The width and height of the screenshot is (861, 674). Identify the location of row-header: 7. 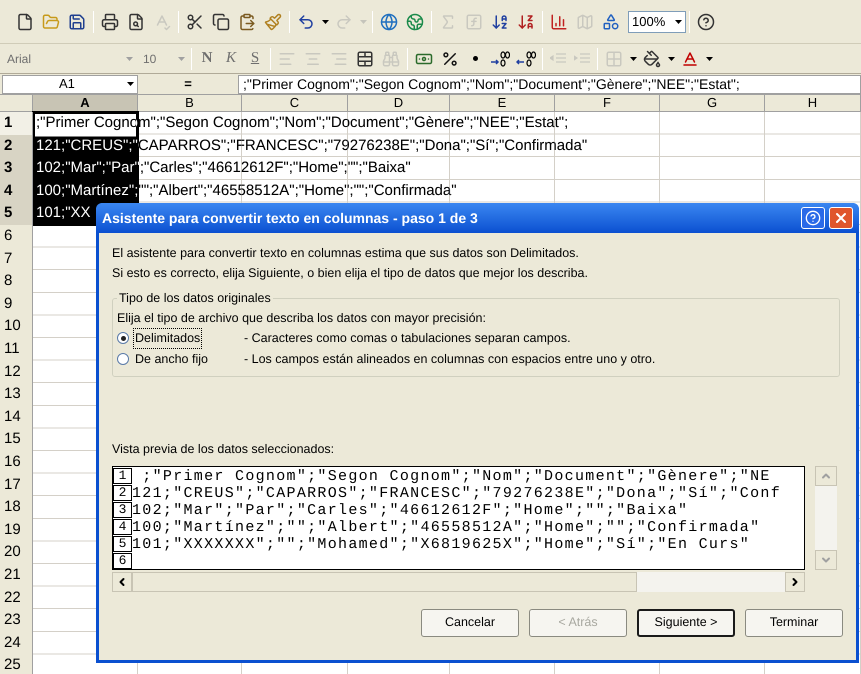
(16, 259).